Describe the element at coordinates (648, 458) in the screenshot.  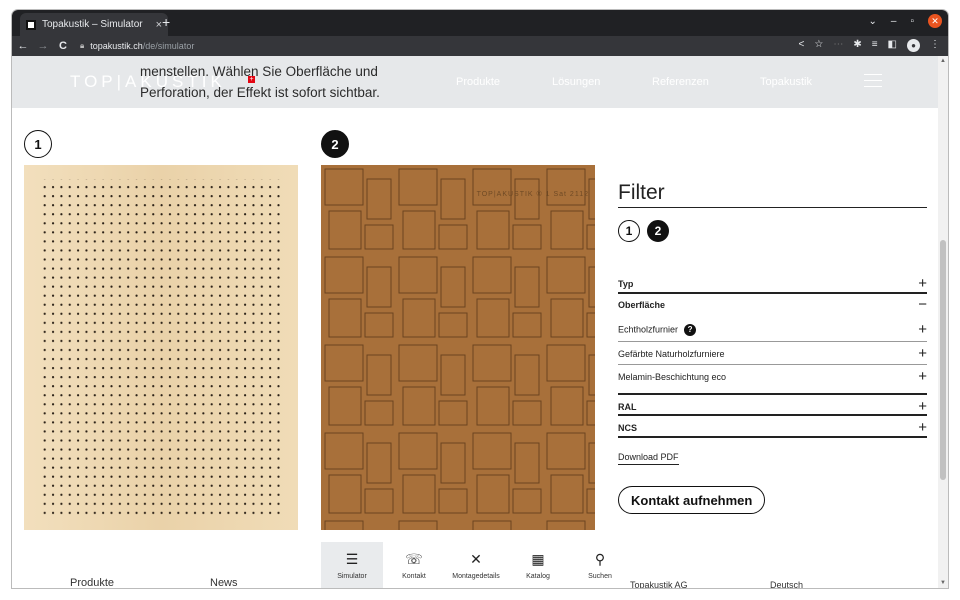
I see `download-pdf-link: Download PDF` at that location.